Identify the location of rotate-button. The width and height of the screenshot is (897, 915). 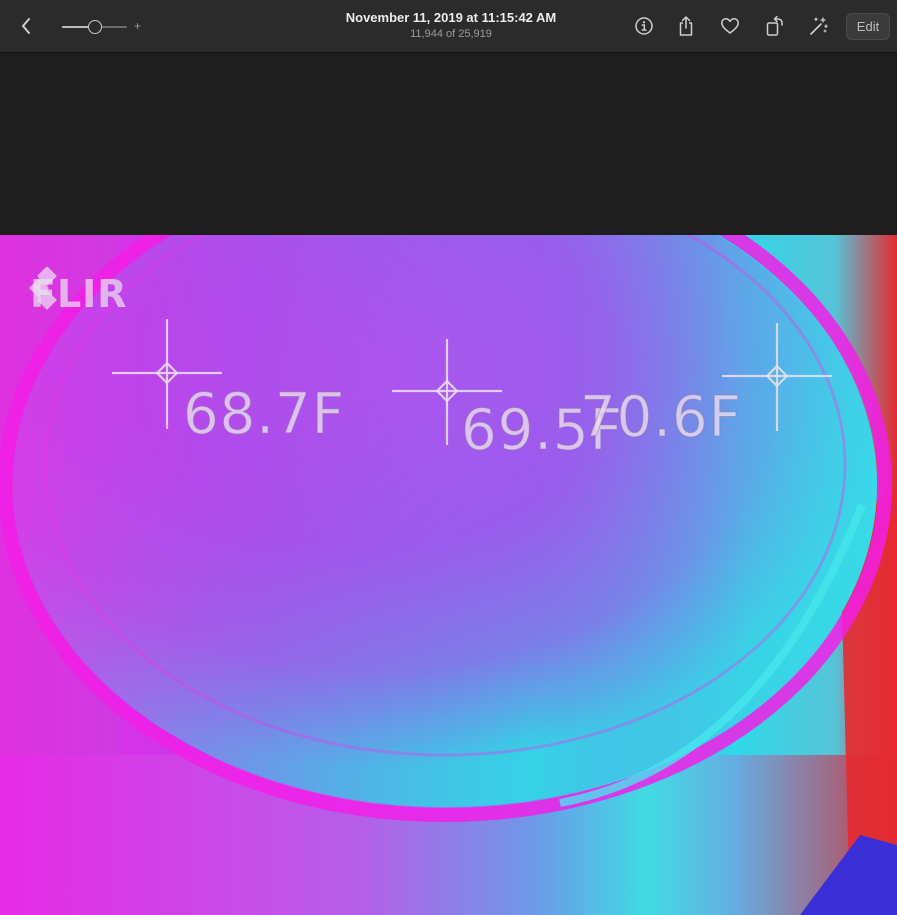
(775, 26).